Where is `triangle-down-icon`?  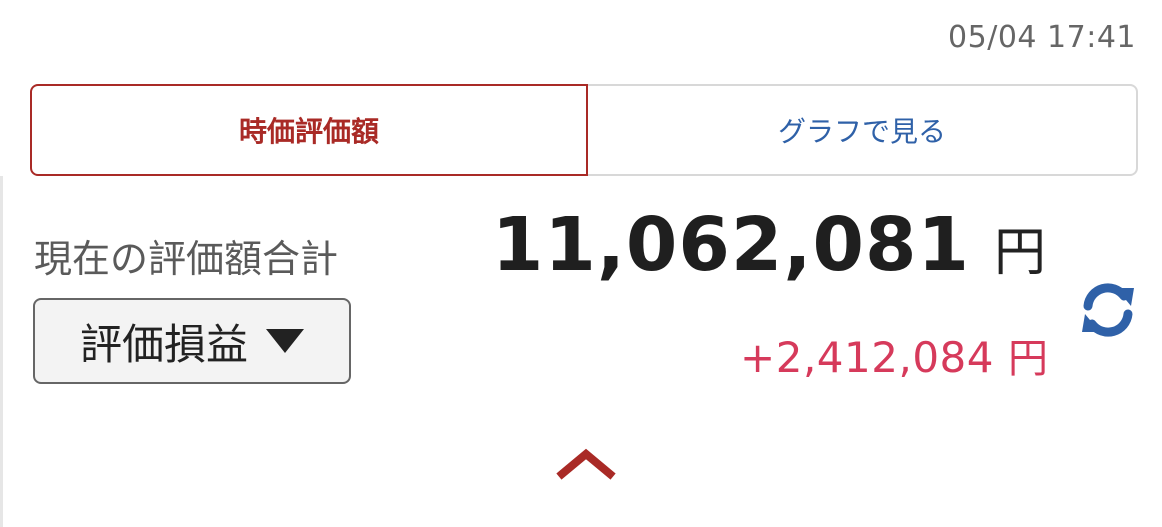 triangle-down-icon is located at coordinates (285, 341).